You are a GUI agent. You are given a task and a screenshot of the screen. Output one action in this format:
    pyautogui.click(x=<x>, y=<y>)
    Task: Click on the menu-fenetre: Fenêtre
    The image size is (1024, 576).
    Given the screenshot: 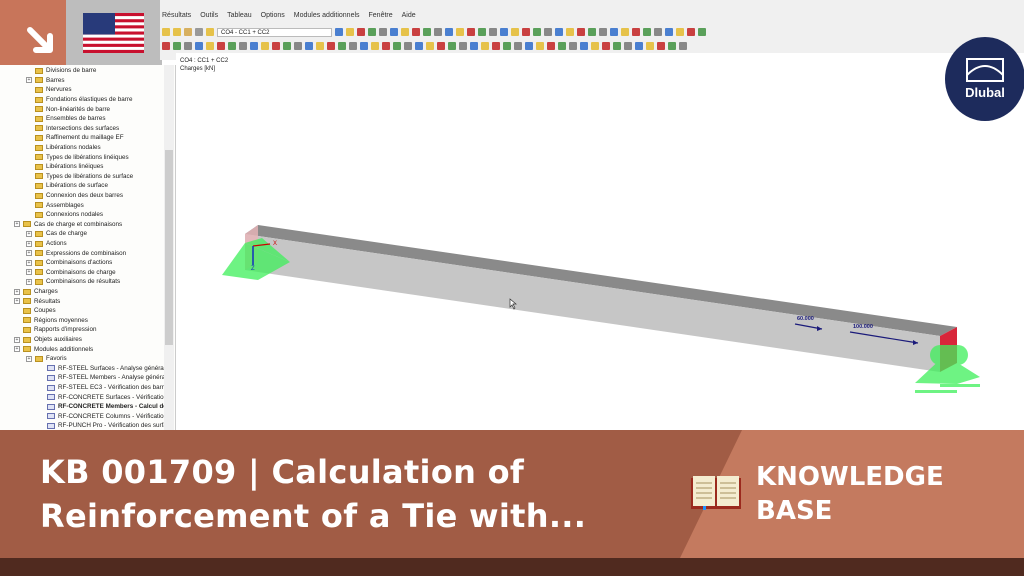 What is the action you would take?
    pyautogui.click(x=381, y=15)
    